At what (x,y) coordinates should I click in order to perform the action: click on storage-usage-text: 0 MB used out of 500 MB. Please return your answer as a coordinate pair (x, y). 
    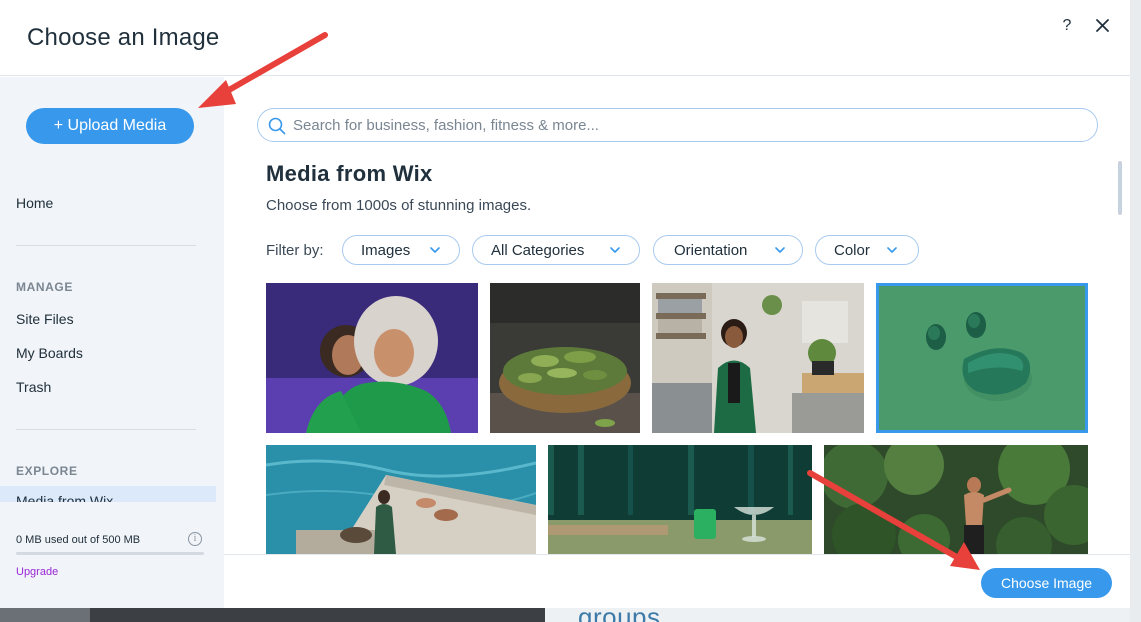
    Looking at the image, I should click on (78, 540).